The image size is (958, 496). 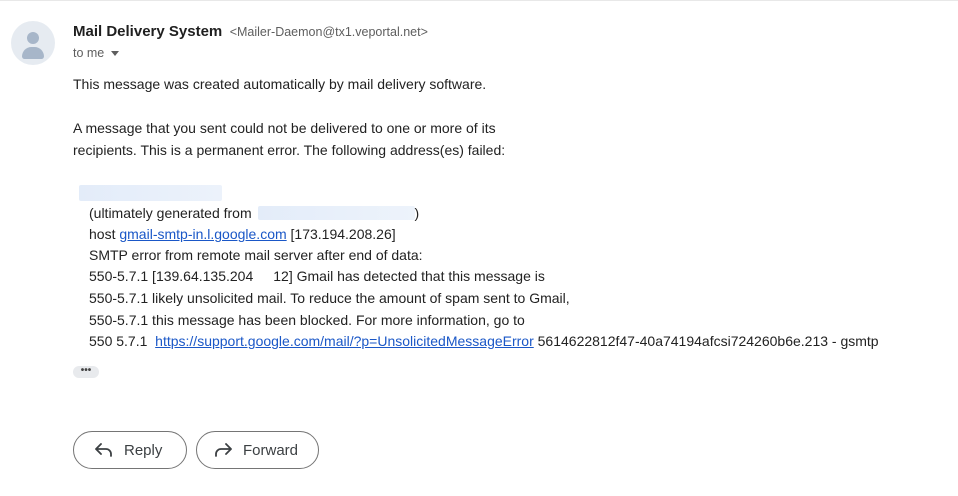 I want to click on sender-name: Mail Delivery System, so click(x=147, y=31).